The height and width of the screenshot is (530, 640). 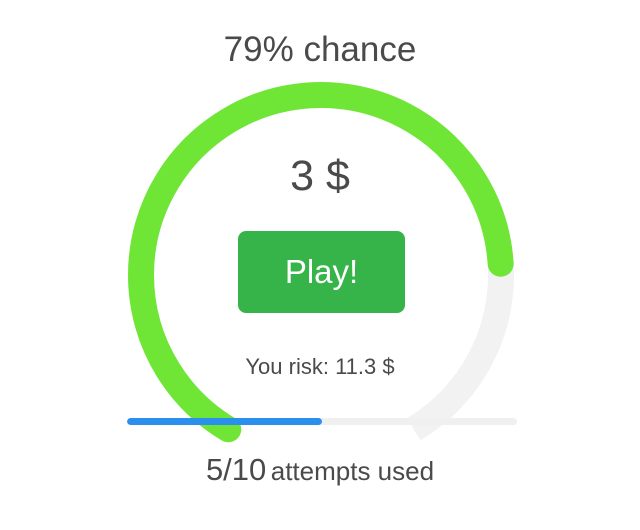 I want to click on attempts-progress-bar, so click(x=322, y=421).